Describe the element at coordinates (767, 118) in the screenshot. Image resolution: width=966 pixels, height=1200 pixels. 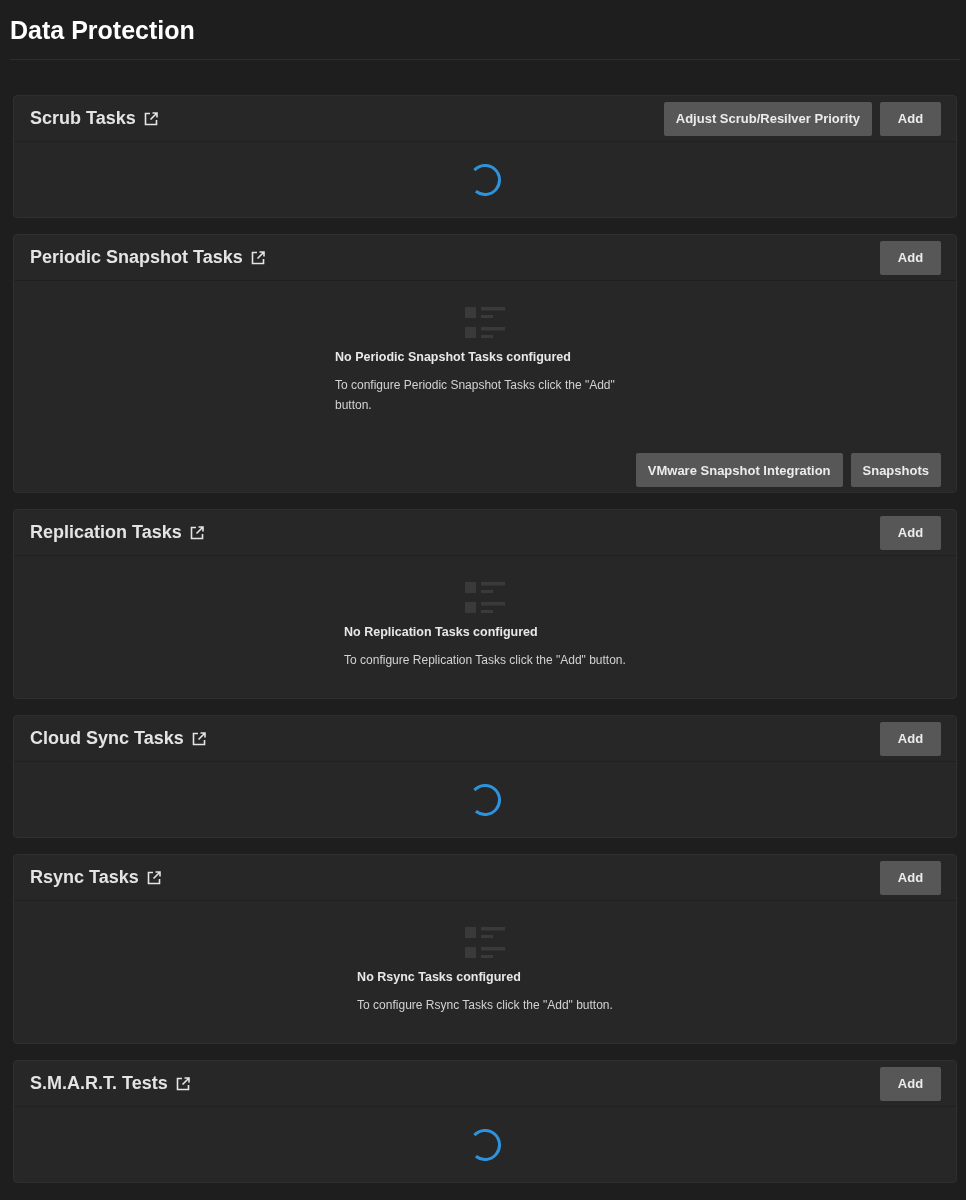
I see `header-button: Adjust Scrub/Resilver Priority` at that location.